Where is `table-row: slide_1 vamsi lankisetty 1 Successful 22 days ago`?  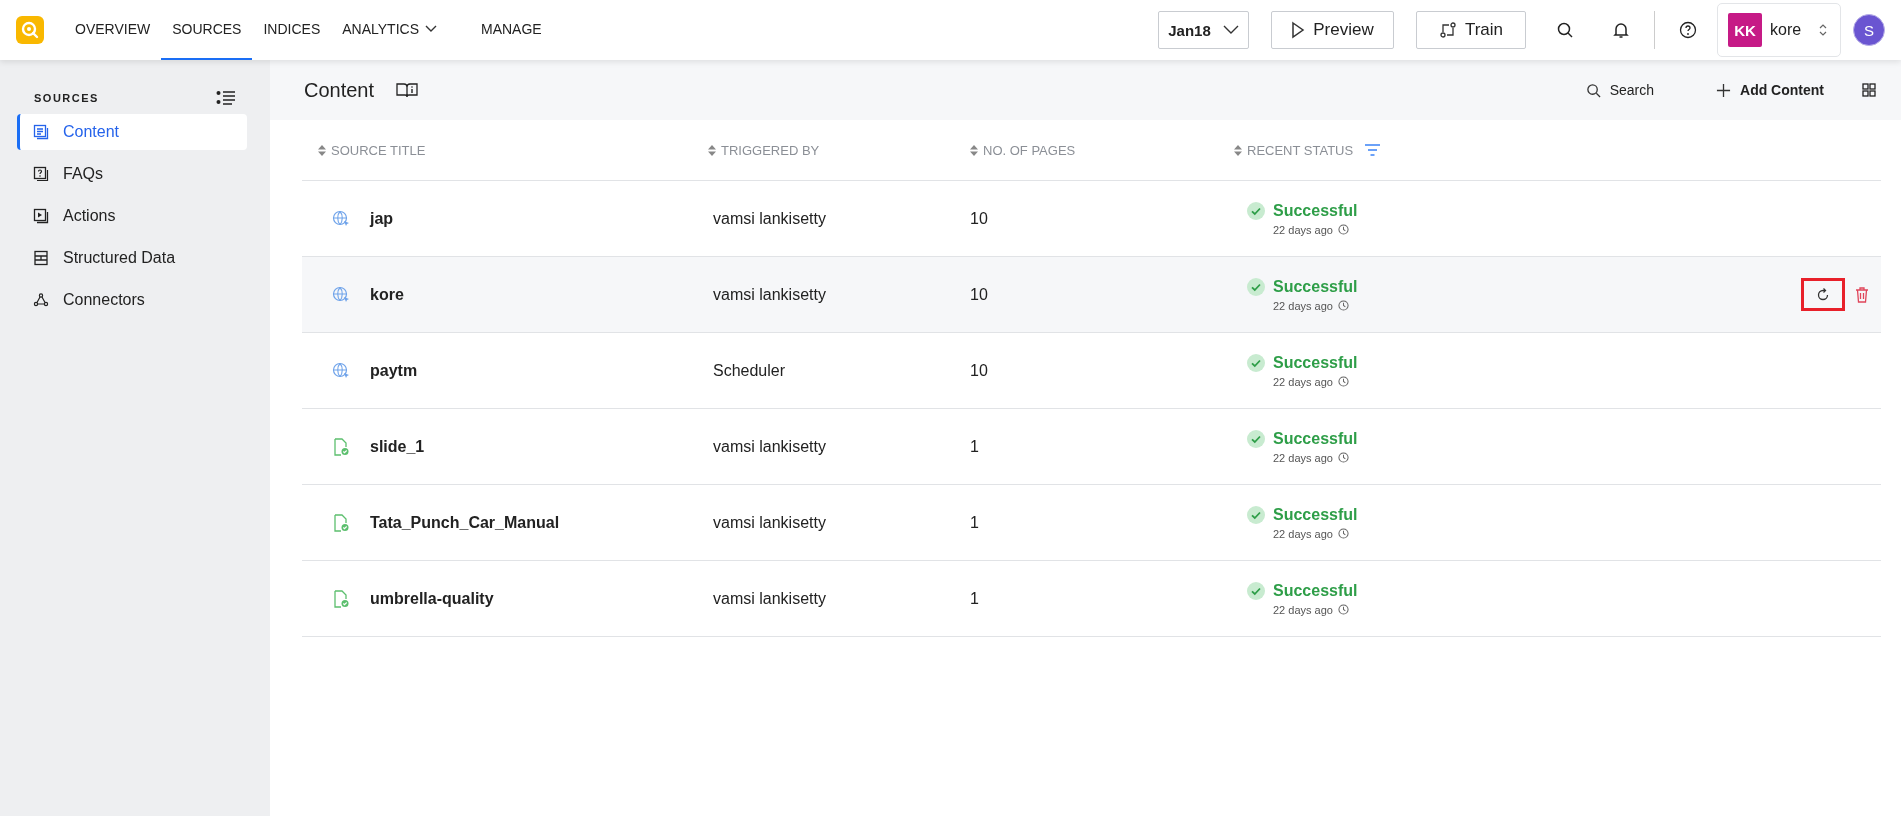 table-row: slide_1 vamsi lankisetty 1 Successful 22 days ago is located at coordinates (1091, 447).